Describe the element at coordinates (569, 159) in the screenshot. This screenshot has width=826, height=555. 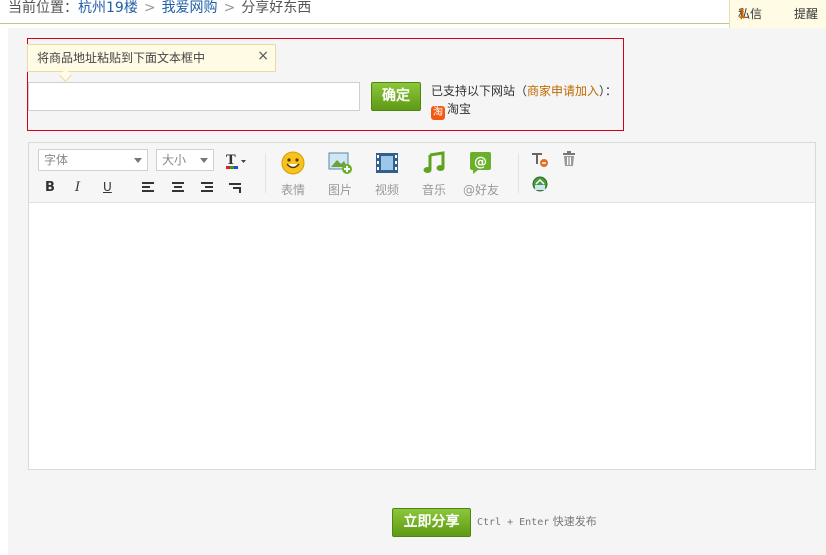
I see `trash-icon` at that location.